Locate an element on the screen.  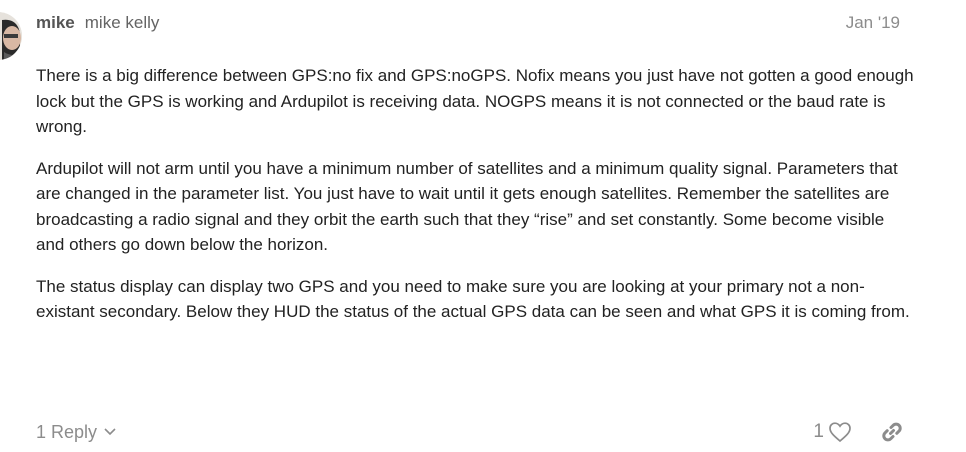
heart-icon is located at coordinates (840, 432).